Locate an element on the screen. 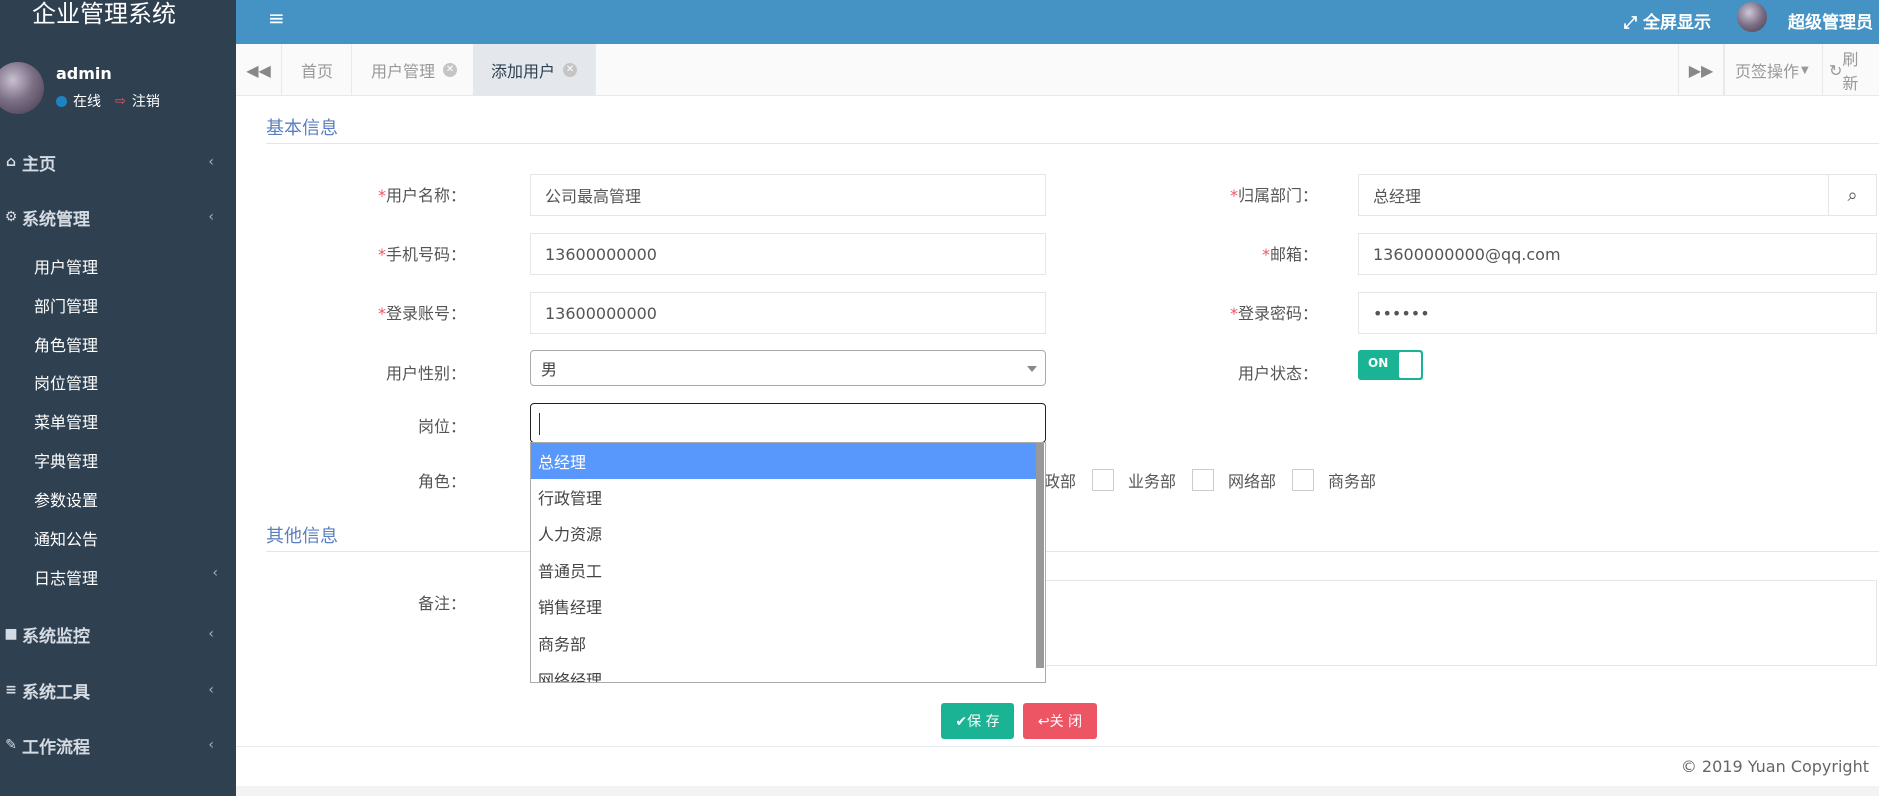 The width and height of the screenshot is (1879, 796). logout-icon: ⇨ is located at coordinates (120, 101).